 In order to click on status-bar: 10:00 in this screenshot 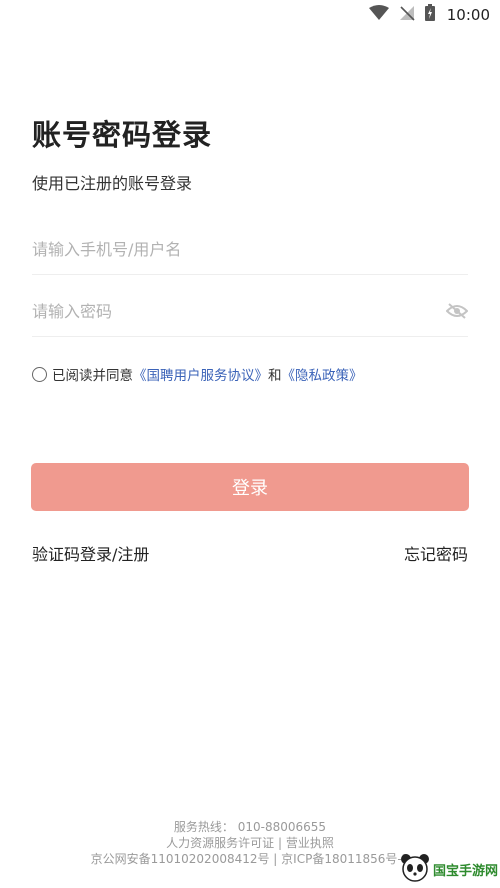, I will do `click(250, 14)`.